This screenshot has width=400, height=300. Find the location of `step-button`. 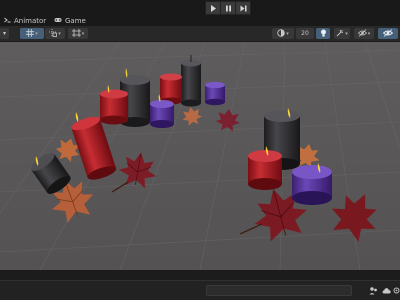

step-button is located at coordinates (243, 8).